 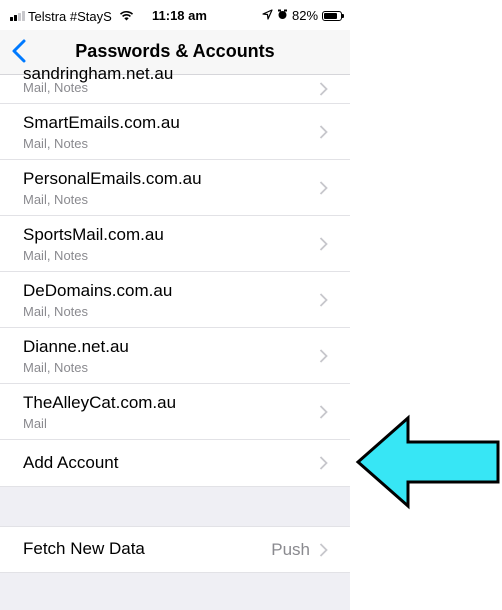 What do you see at coordinates (112, 178) in the screenshot?
I see `account-name: PersonalEmails.com.au` at bounding box center [112, 178].